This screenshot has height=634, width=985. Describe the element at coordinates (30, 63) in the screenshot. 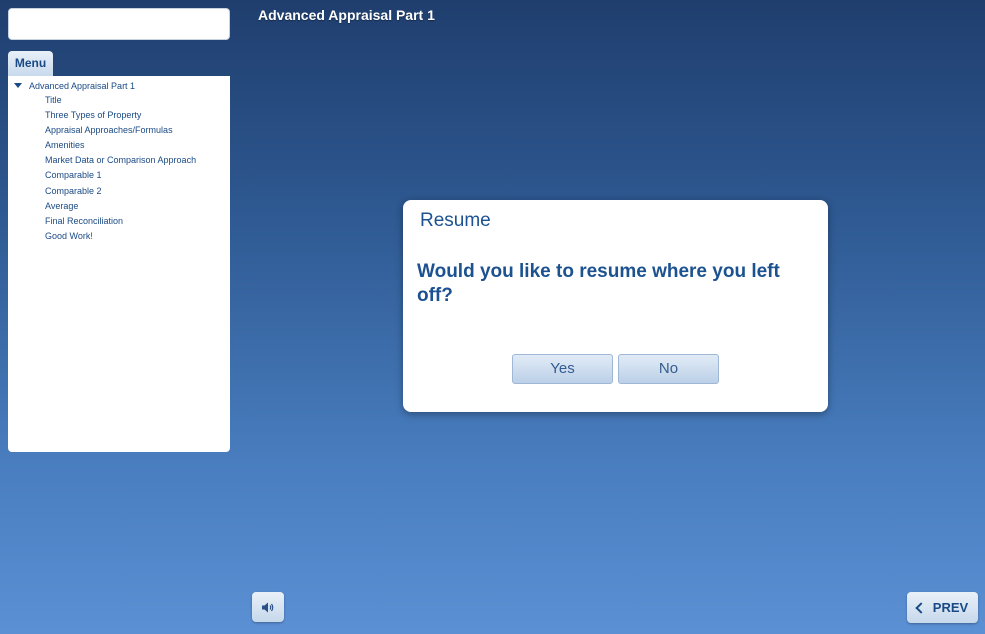

I see `menu-tab: Menu` at that location.